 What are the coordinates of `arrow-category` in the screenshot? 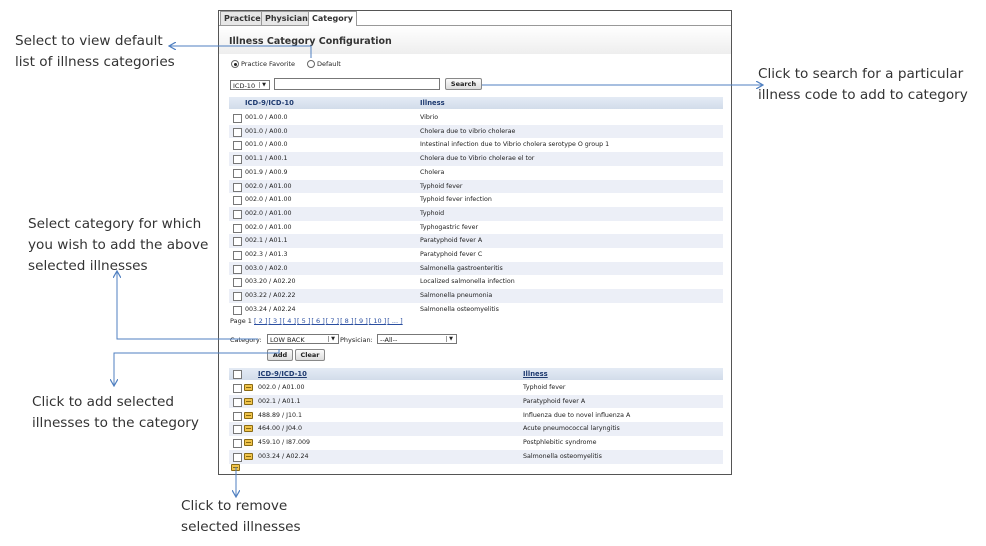 It's located at (187, 306).